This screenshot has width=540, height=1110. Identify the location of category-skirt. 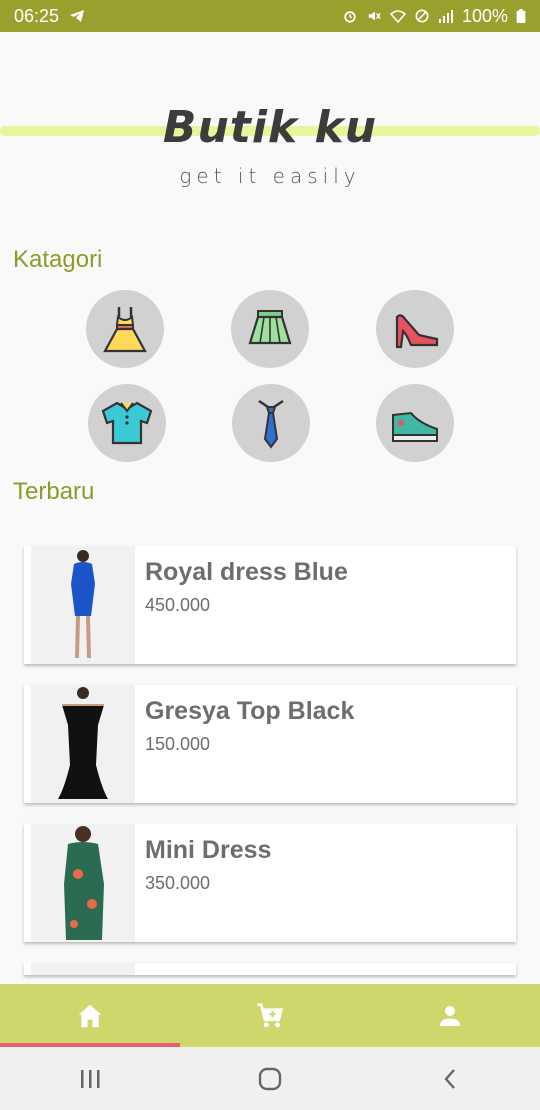
(270, 329).